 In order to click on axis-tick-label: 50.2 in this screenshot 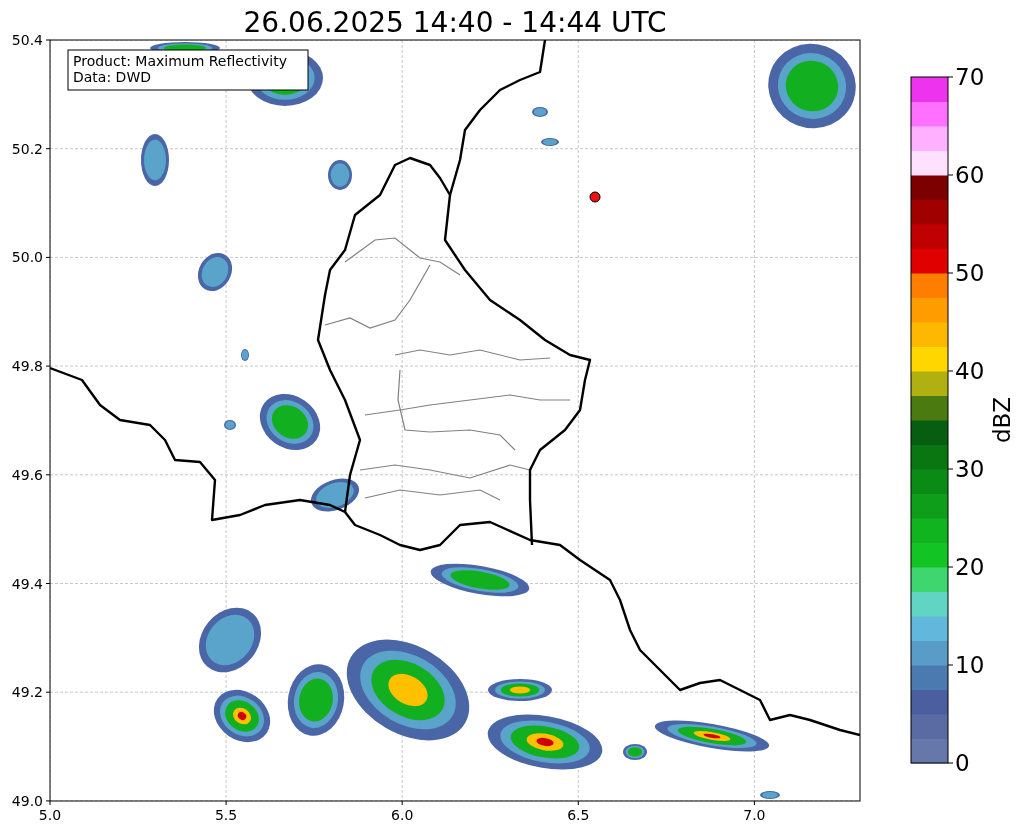, I will do `click(27, 148)`.